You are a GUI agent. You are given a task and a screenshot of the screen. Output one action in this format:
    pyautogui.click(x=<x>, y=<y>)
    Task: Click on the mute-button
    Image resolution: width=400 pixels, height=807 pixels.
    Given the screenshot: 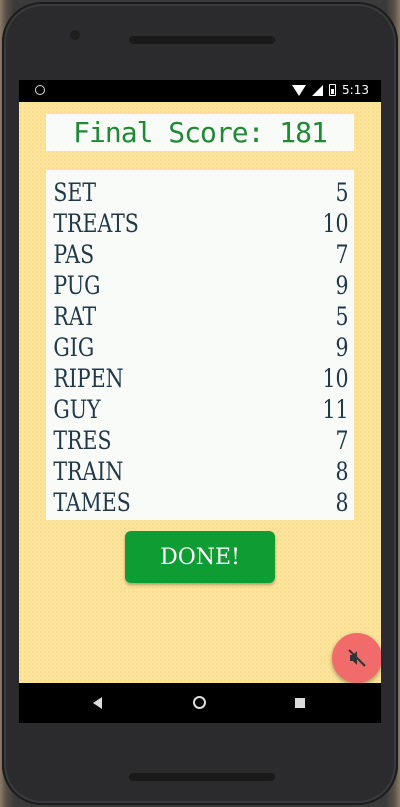 What is the action you would take?
    pyautogui.click(x=356, y=658)
    